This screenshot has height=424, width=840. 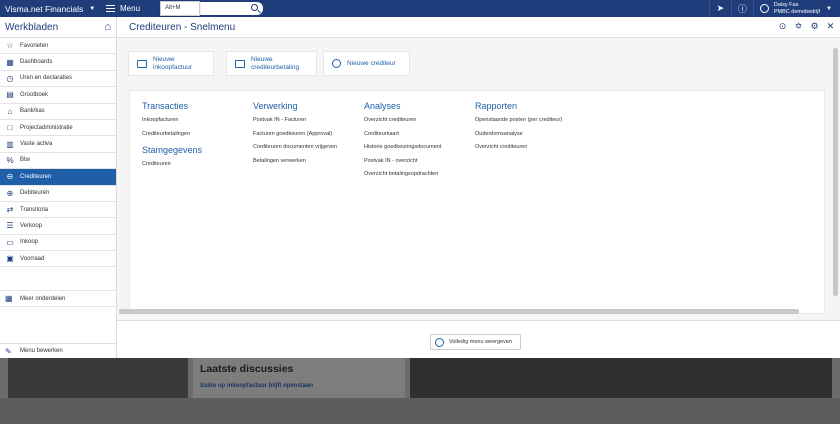 What do you see at coordinates (835, 172) in the screenshot?
I see `vertical-scrollbar` at bounding box center [835, 172].